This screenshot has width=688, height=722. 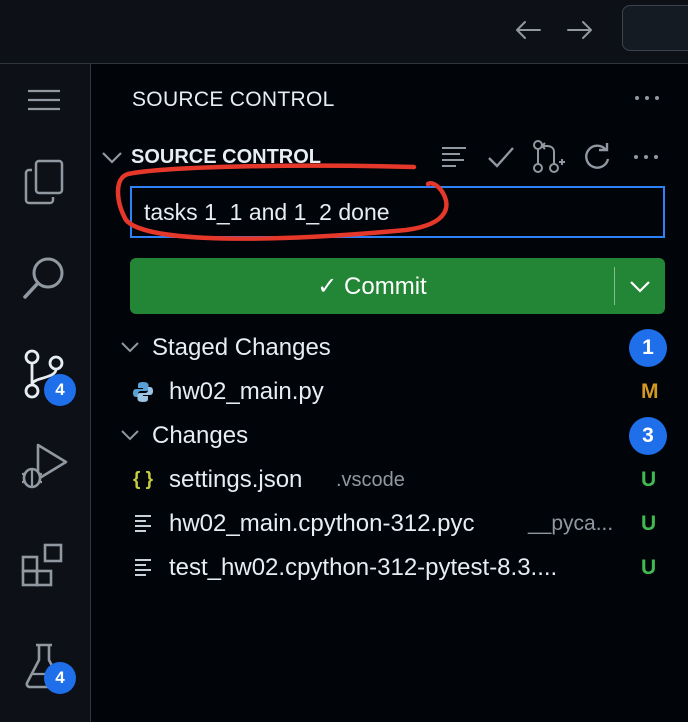 What do you see at coordinates (143, 392) in the screenshot?
I see `python-icon` at bounding box center [143, 392].